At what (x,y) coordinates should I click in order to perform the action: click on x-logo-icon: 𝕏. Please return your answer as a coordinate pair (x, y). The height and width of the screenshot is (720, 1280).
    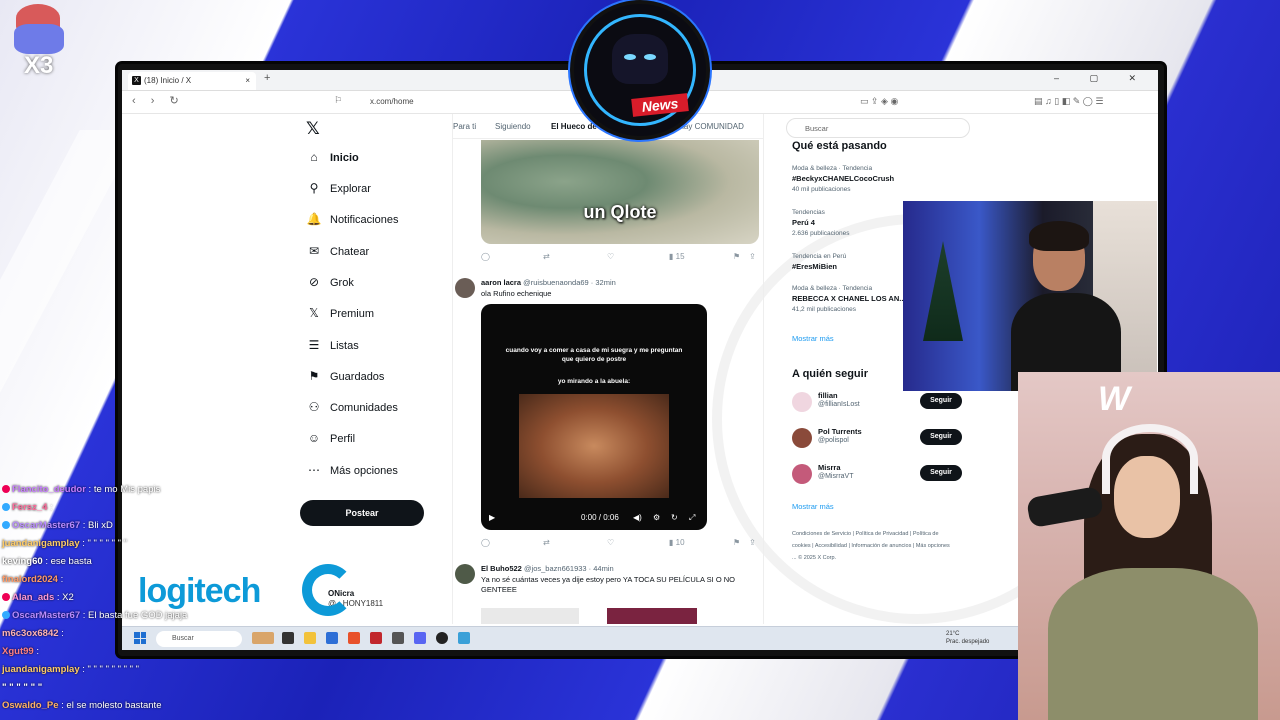
    Looking at the image, I should click on (313, 129).